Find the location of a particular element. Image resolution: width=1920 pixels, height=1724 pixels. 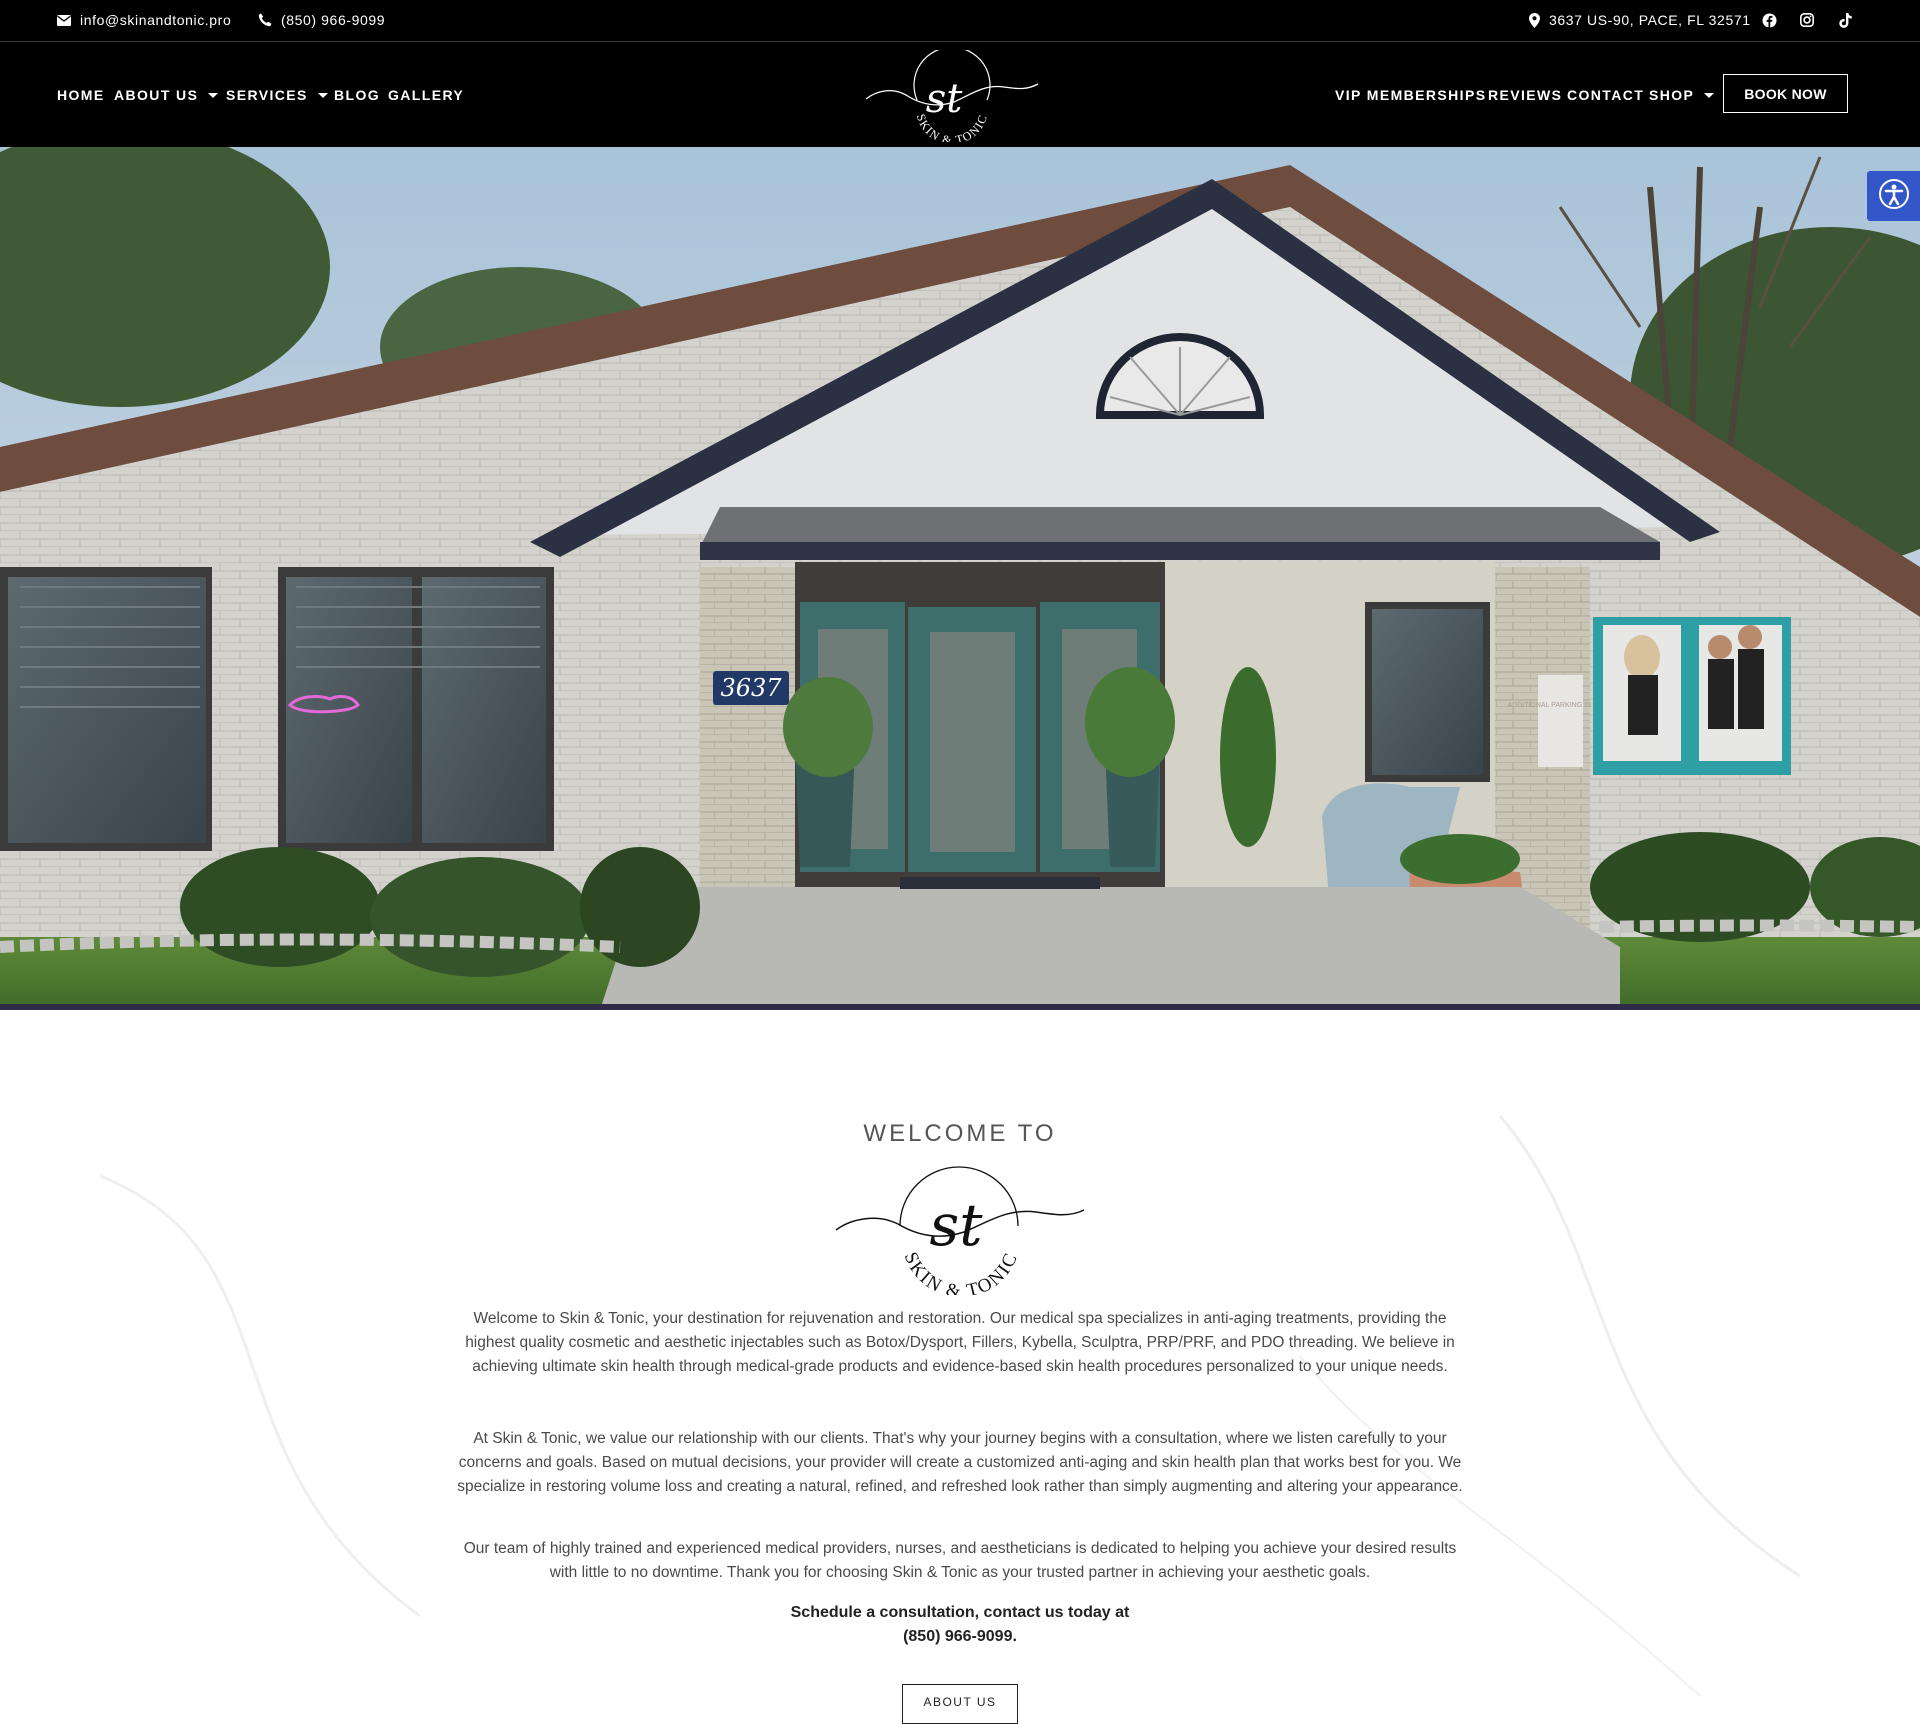

phone-text: (850) 966-9099 is located at coordinates (333, 20).